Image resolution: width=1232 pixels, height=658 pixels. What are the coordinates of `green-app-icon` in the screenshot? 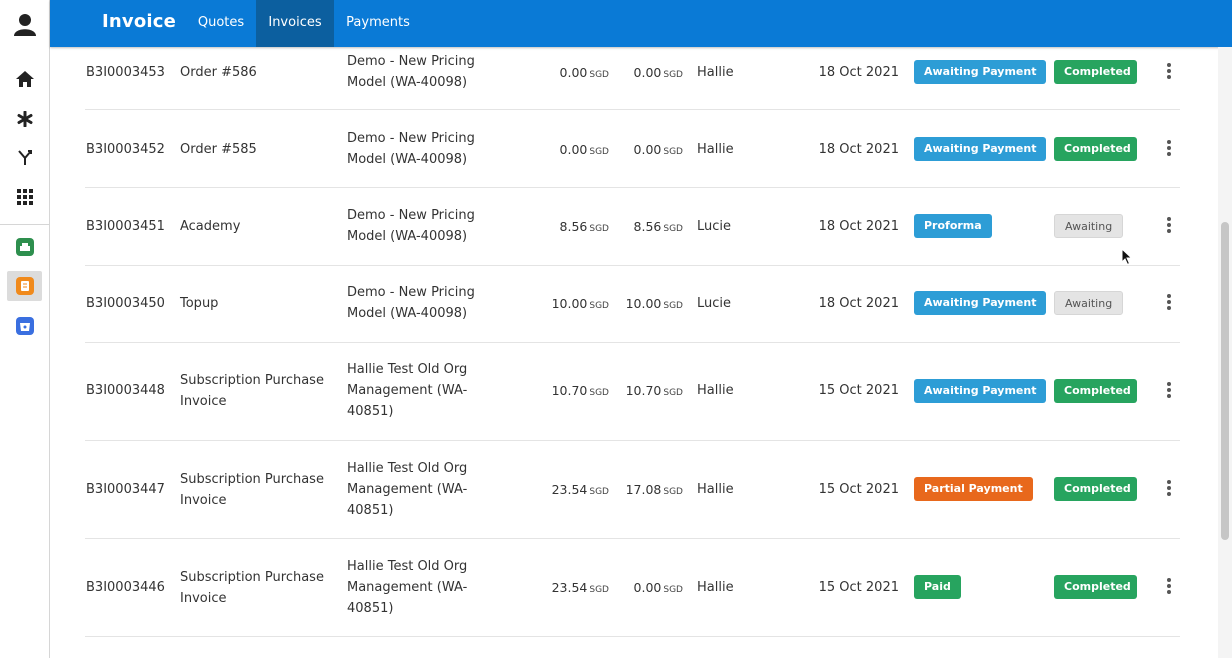 It's located at (24, 247).